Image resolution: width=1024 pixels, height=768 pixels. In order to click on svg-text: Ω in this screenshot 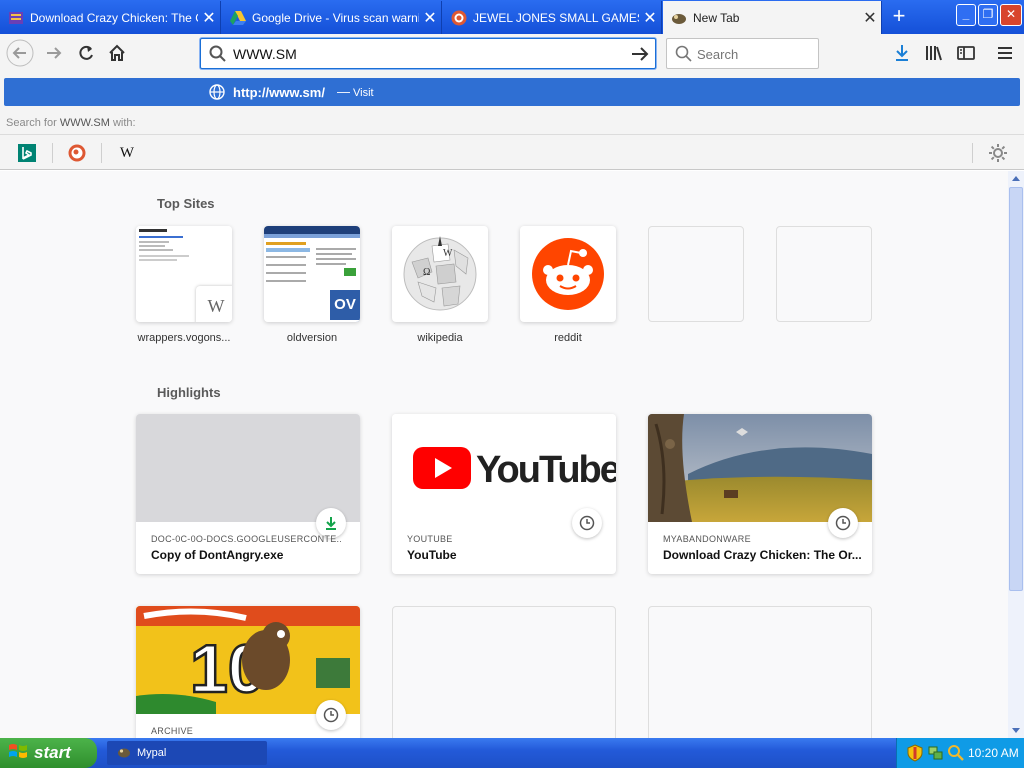, I will do `click(426, 272)`.